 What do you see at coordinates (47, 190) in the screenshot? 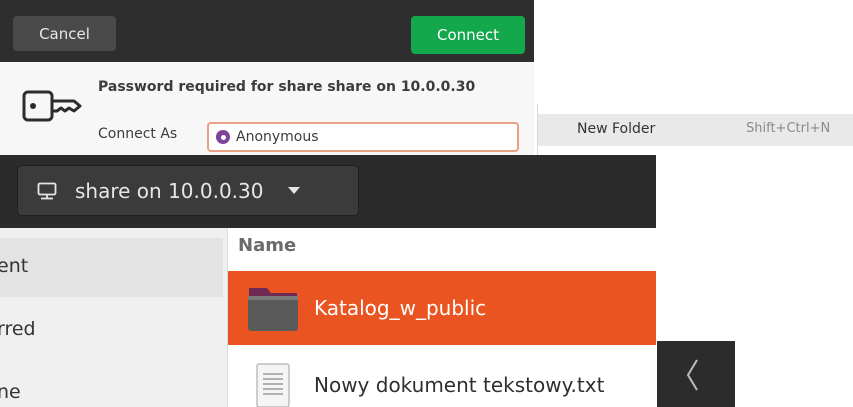
I see `network-drive-icon` at bounding box center [47, 190].